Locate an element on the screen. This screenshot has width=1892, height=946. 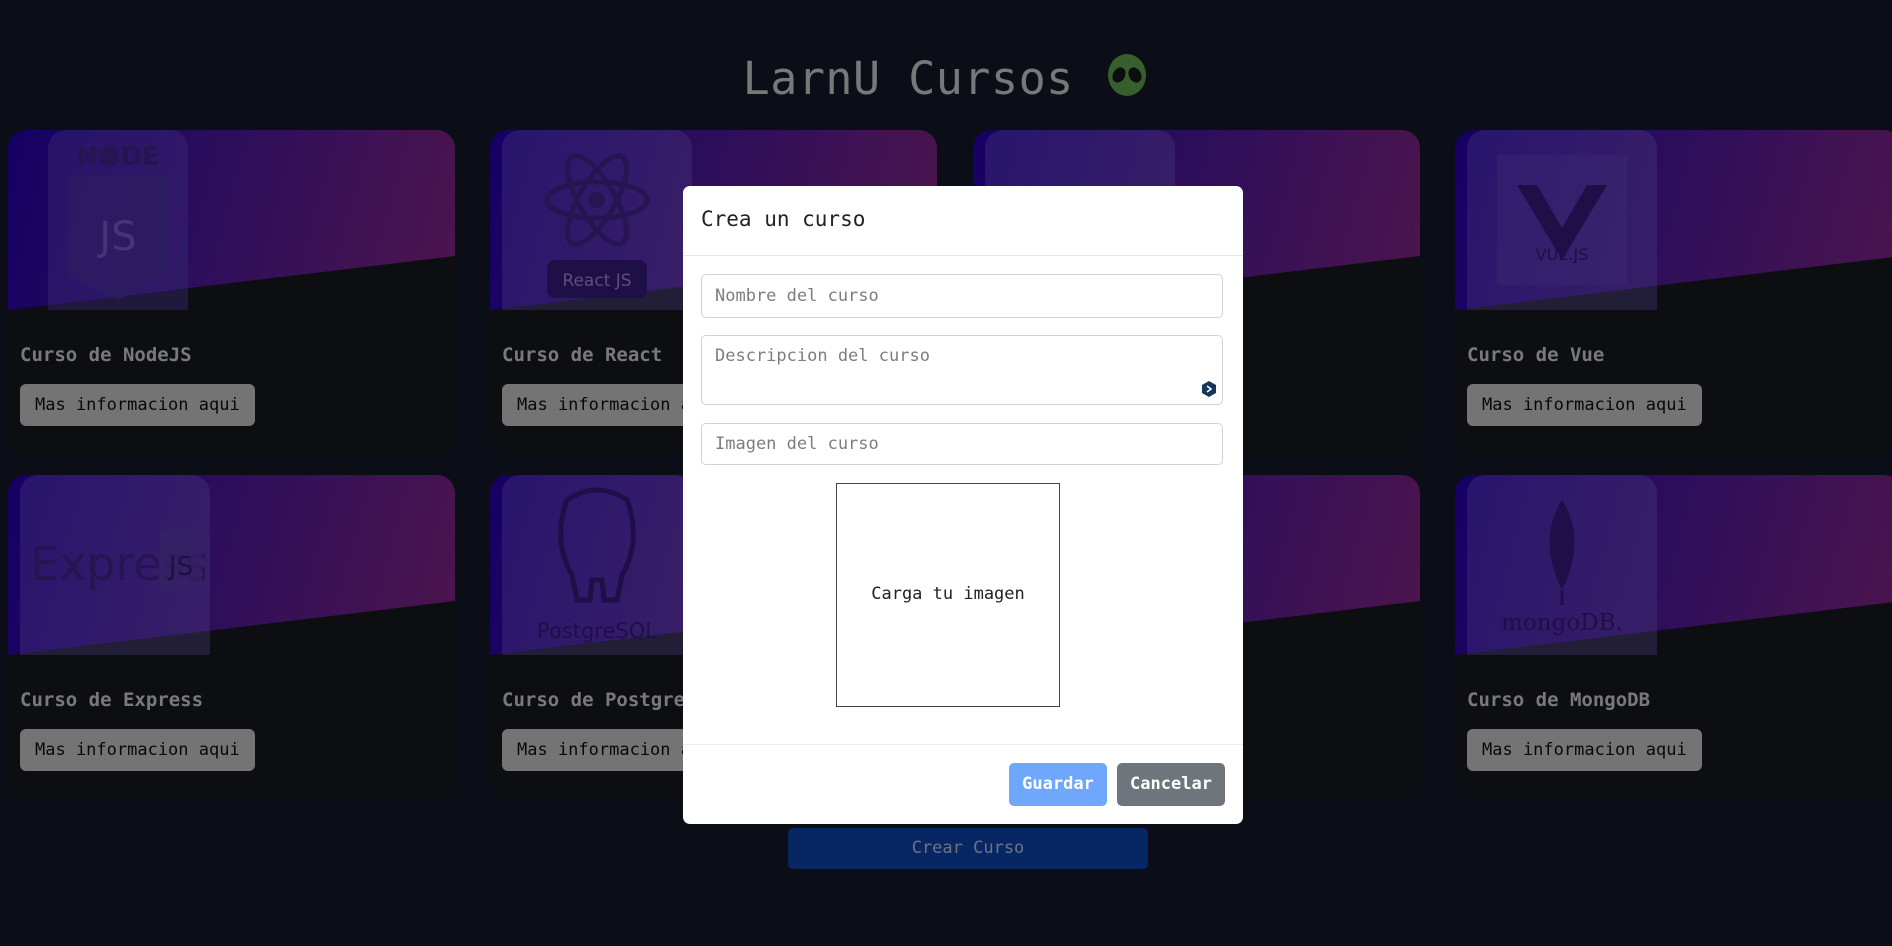
save-button: Guardar is located at coordinates (1058, 784).